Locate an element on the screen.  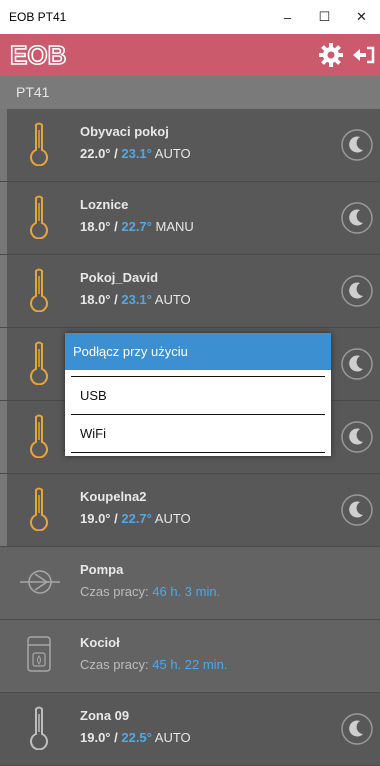
zone-temperatures: 18.0° / 23.1° AUTO is located at coordinates (135, 299).